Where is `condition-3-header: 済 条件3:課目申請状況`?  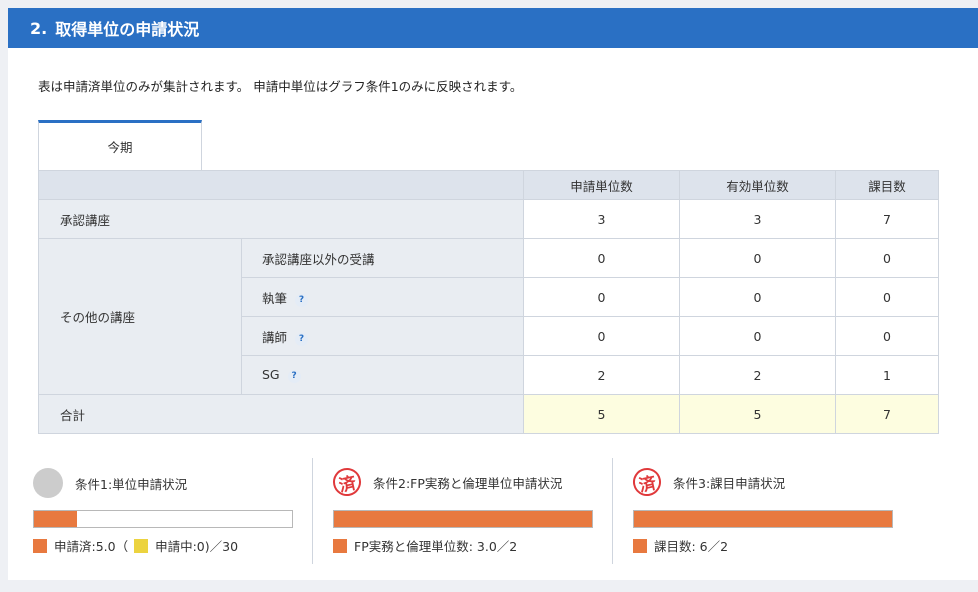 condition-3-header: 済 条件3:課目申請状況 is located at coordinates (708, 482).